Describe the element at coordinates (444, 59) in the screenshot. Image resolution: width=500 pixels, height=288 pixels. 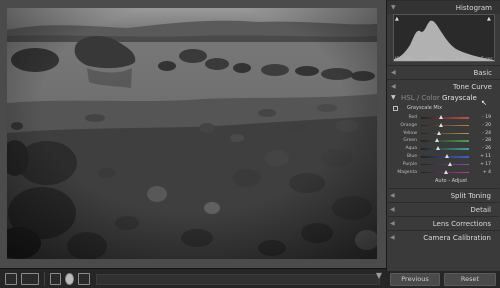
I see `histogram-camera-info: ISO 100 12 mm f / 10 5 sec` at that location.